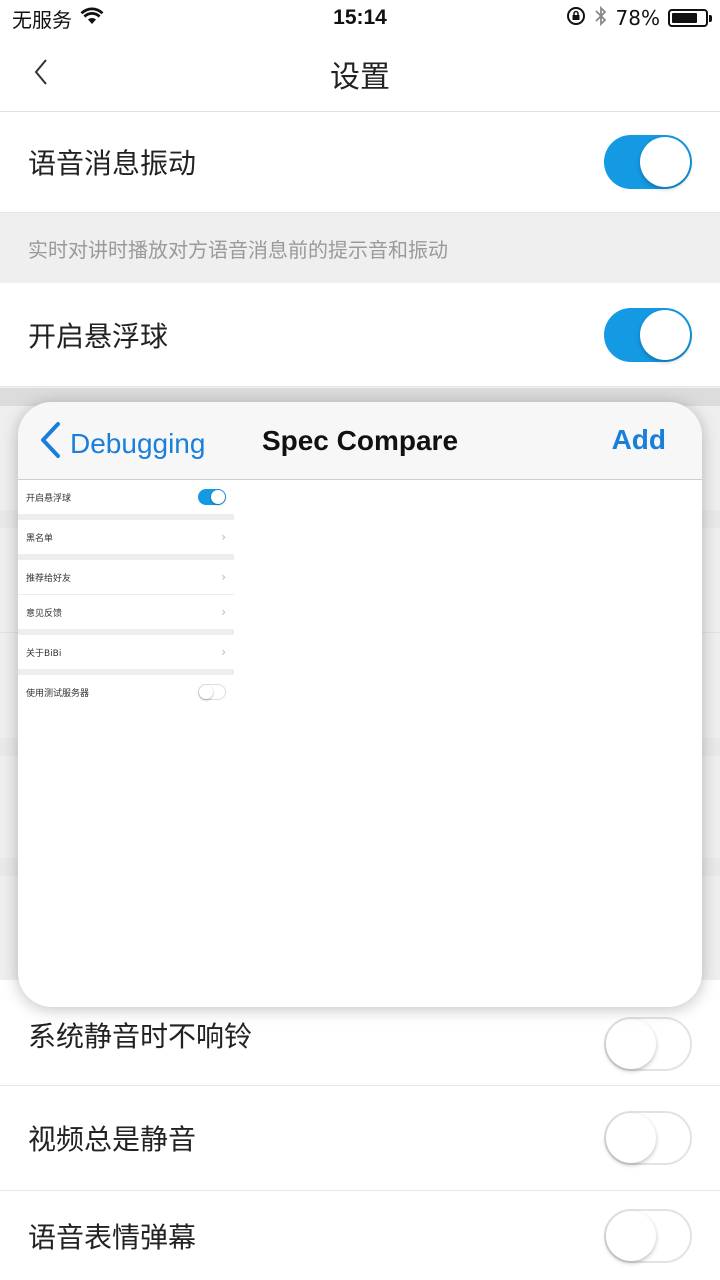 The image size is (720, 1280). What do you see at coordinates (126, 577) in the screenshot?
I see `mini-row: 推荐给好友 ›` at bounding box center [126, 577].